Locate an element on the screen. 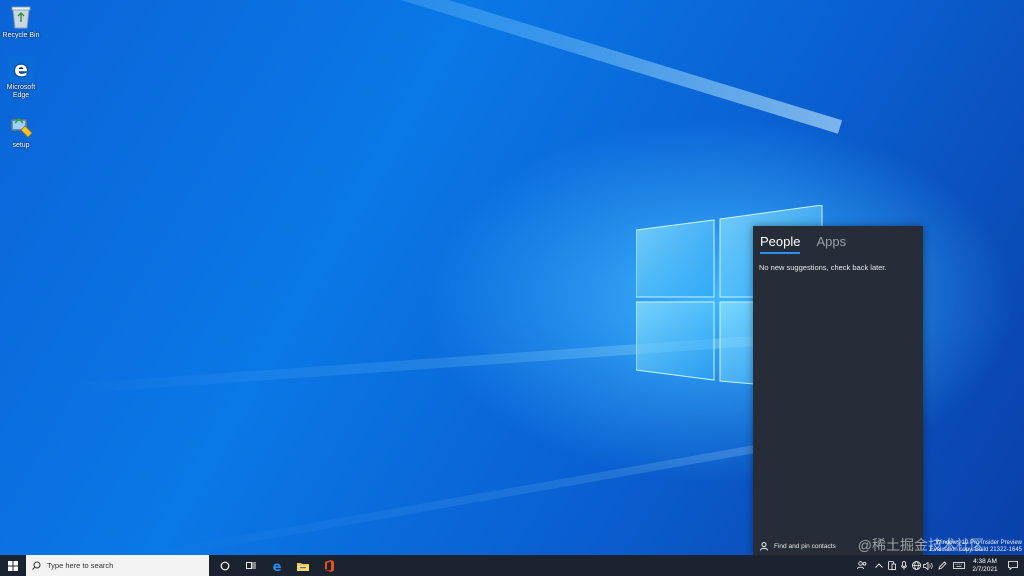 The width and height of the screenshot is (1024, 576). windows-start-icon is located at coordinates (13, 565).